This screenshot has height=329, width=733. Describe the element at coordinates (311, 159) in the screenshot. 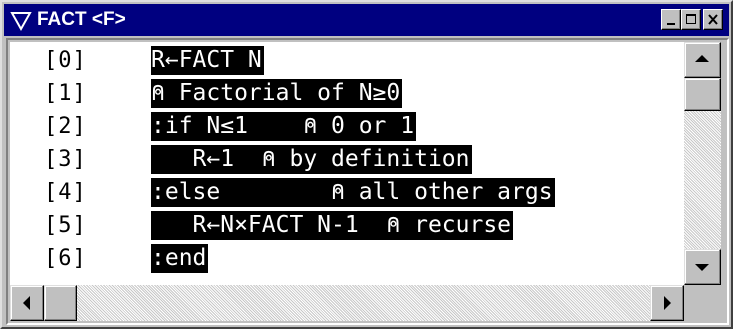

I see `code-text: R←1 ⍝ by definition` at that location.